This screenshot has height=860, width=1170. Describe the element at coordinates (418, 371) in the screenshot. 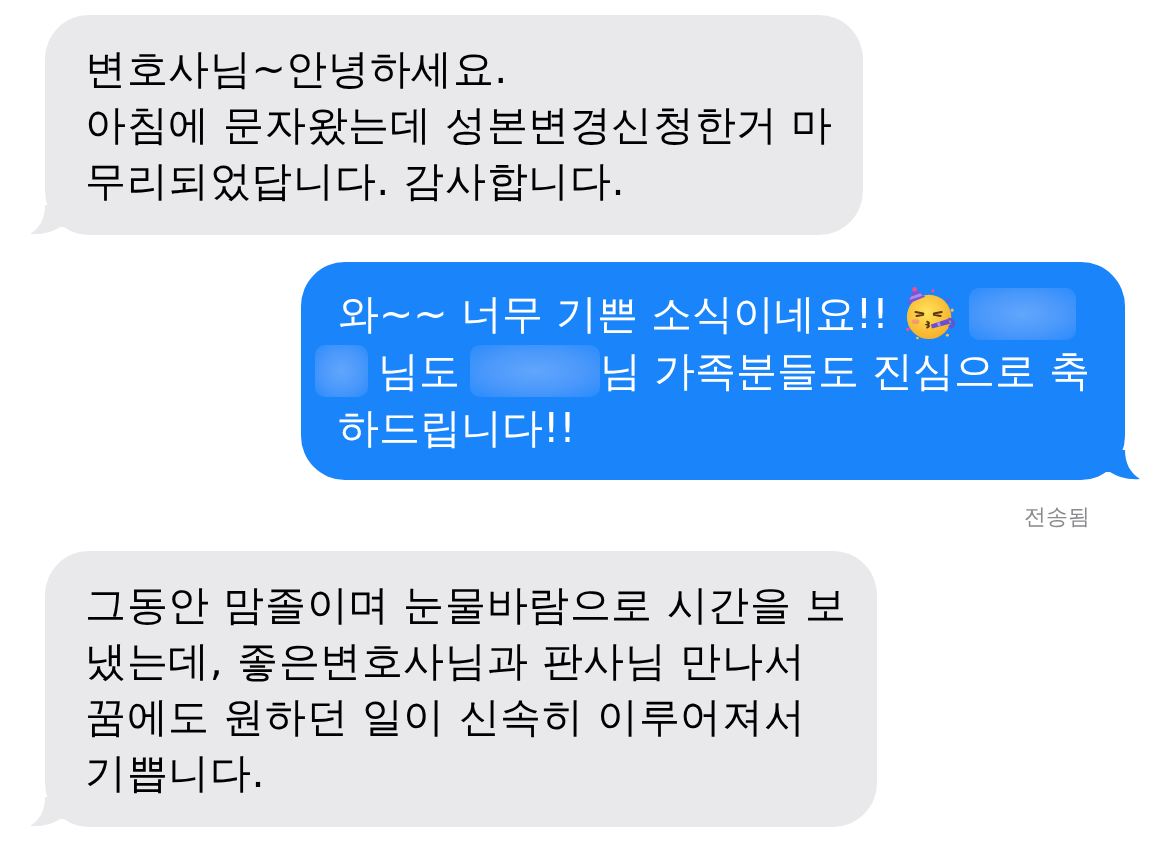

I see `message-text: 님도` at that location.